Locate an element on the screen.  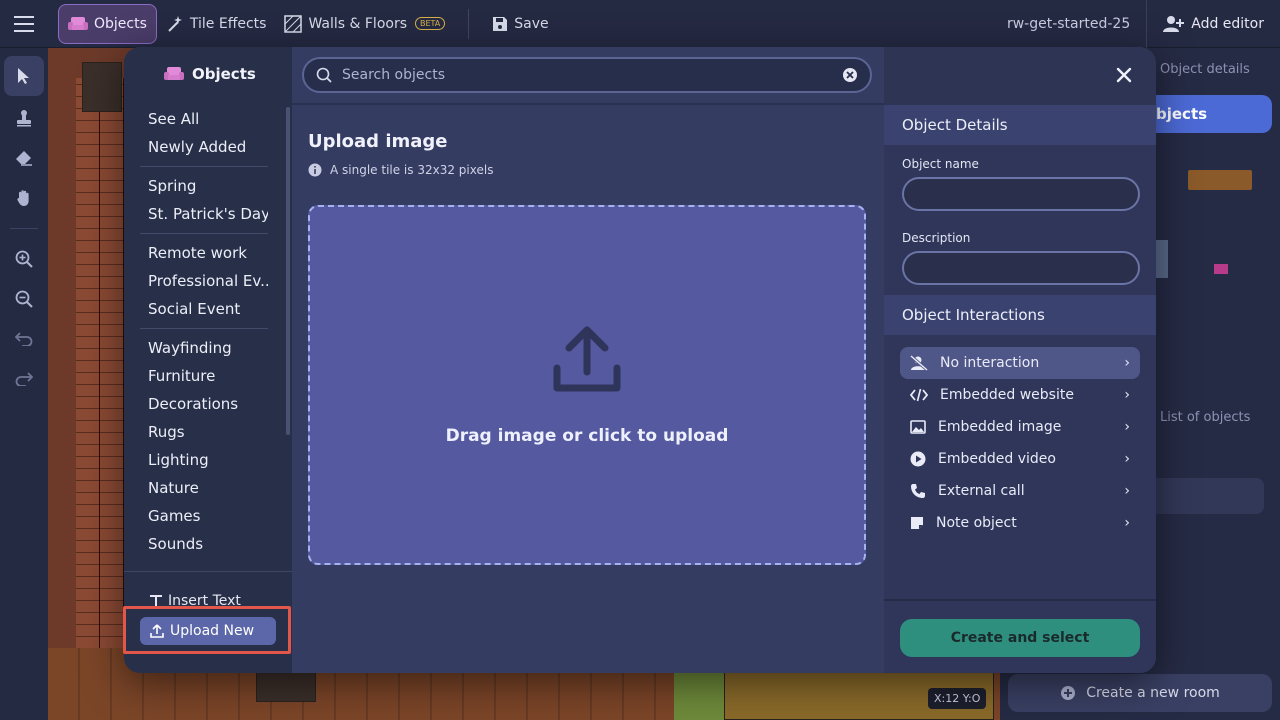
interaction-label: Embedded video is located at coordinates (997, 459).